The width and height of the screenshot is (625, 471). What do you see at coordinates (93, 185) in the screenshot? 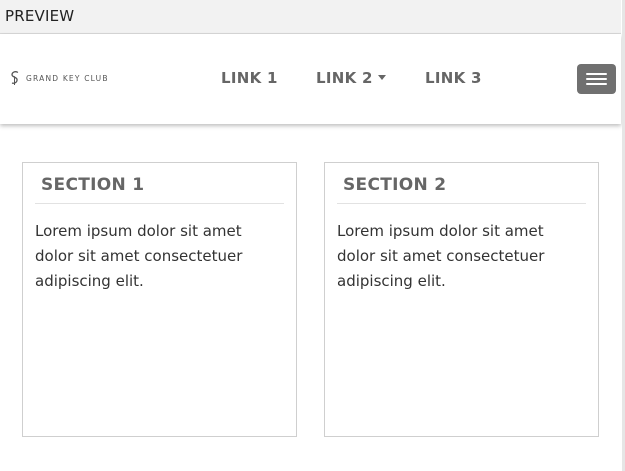
I see `section-title: SECTION 1` at bounding box center [93, 185].